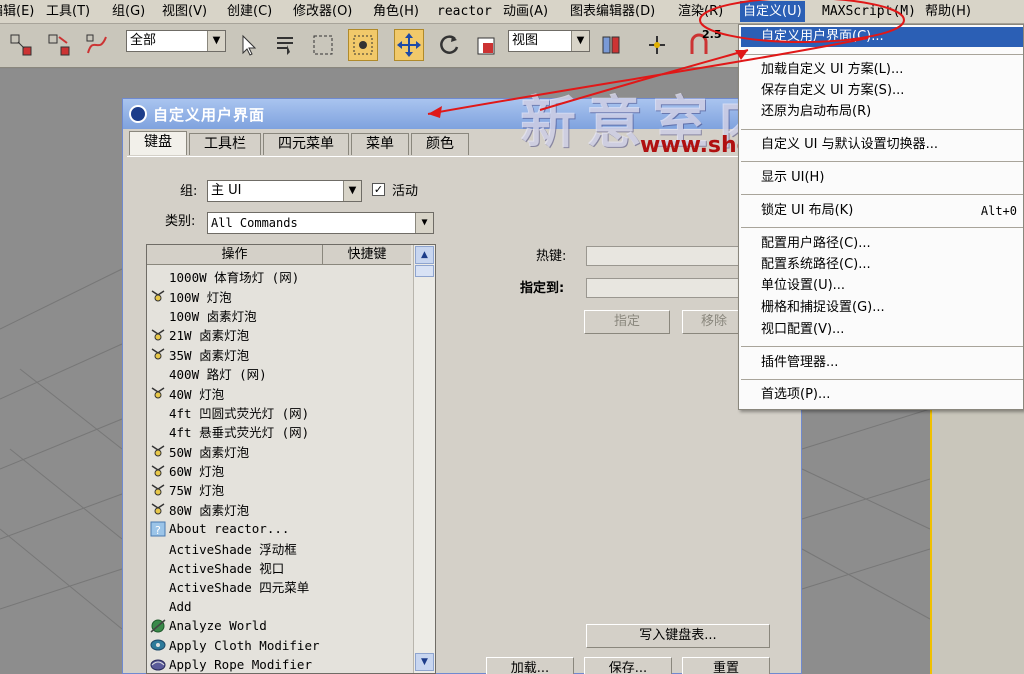  I want to click on tab-menus: 菜单, so click(380, 144).